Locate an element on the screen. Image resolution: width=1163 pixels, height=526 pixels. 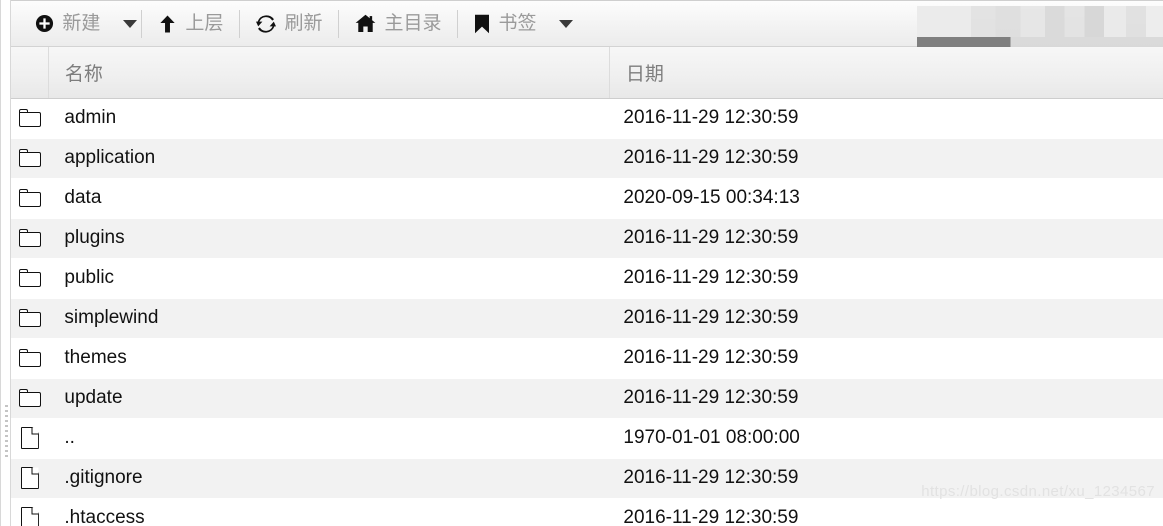
row-name-cell: data is located at coordinates (329, 198).